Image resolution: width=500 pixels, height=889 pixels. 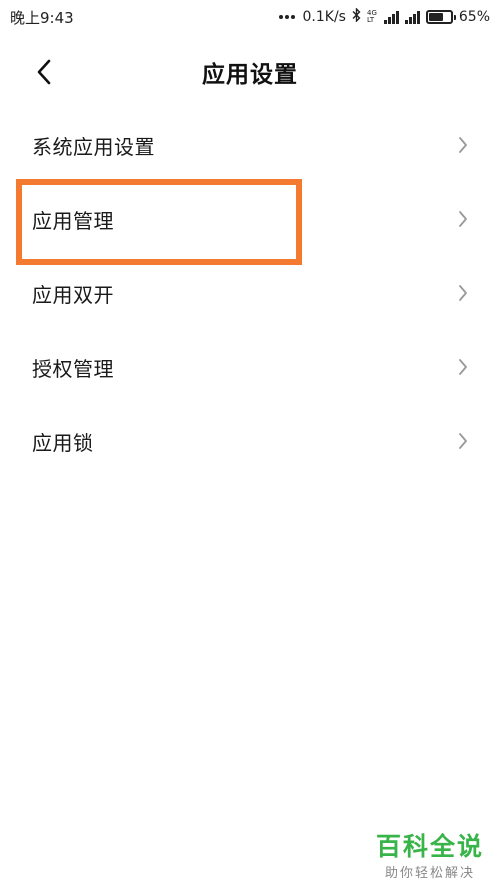 I want to click on header: 应用设置, so click(x=250, y=72).